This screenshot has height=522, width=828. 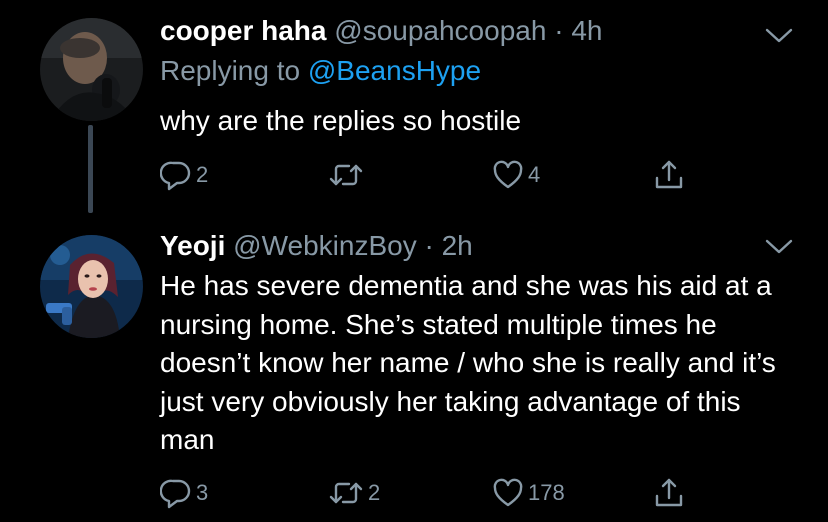 I want to click on display-name: Yeoji, so click(x=192, y=245).